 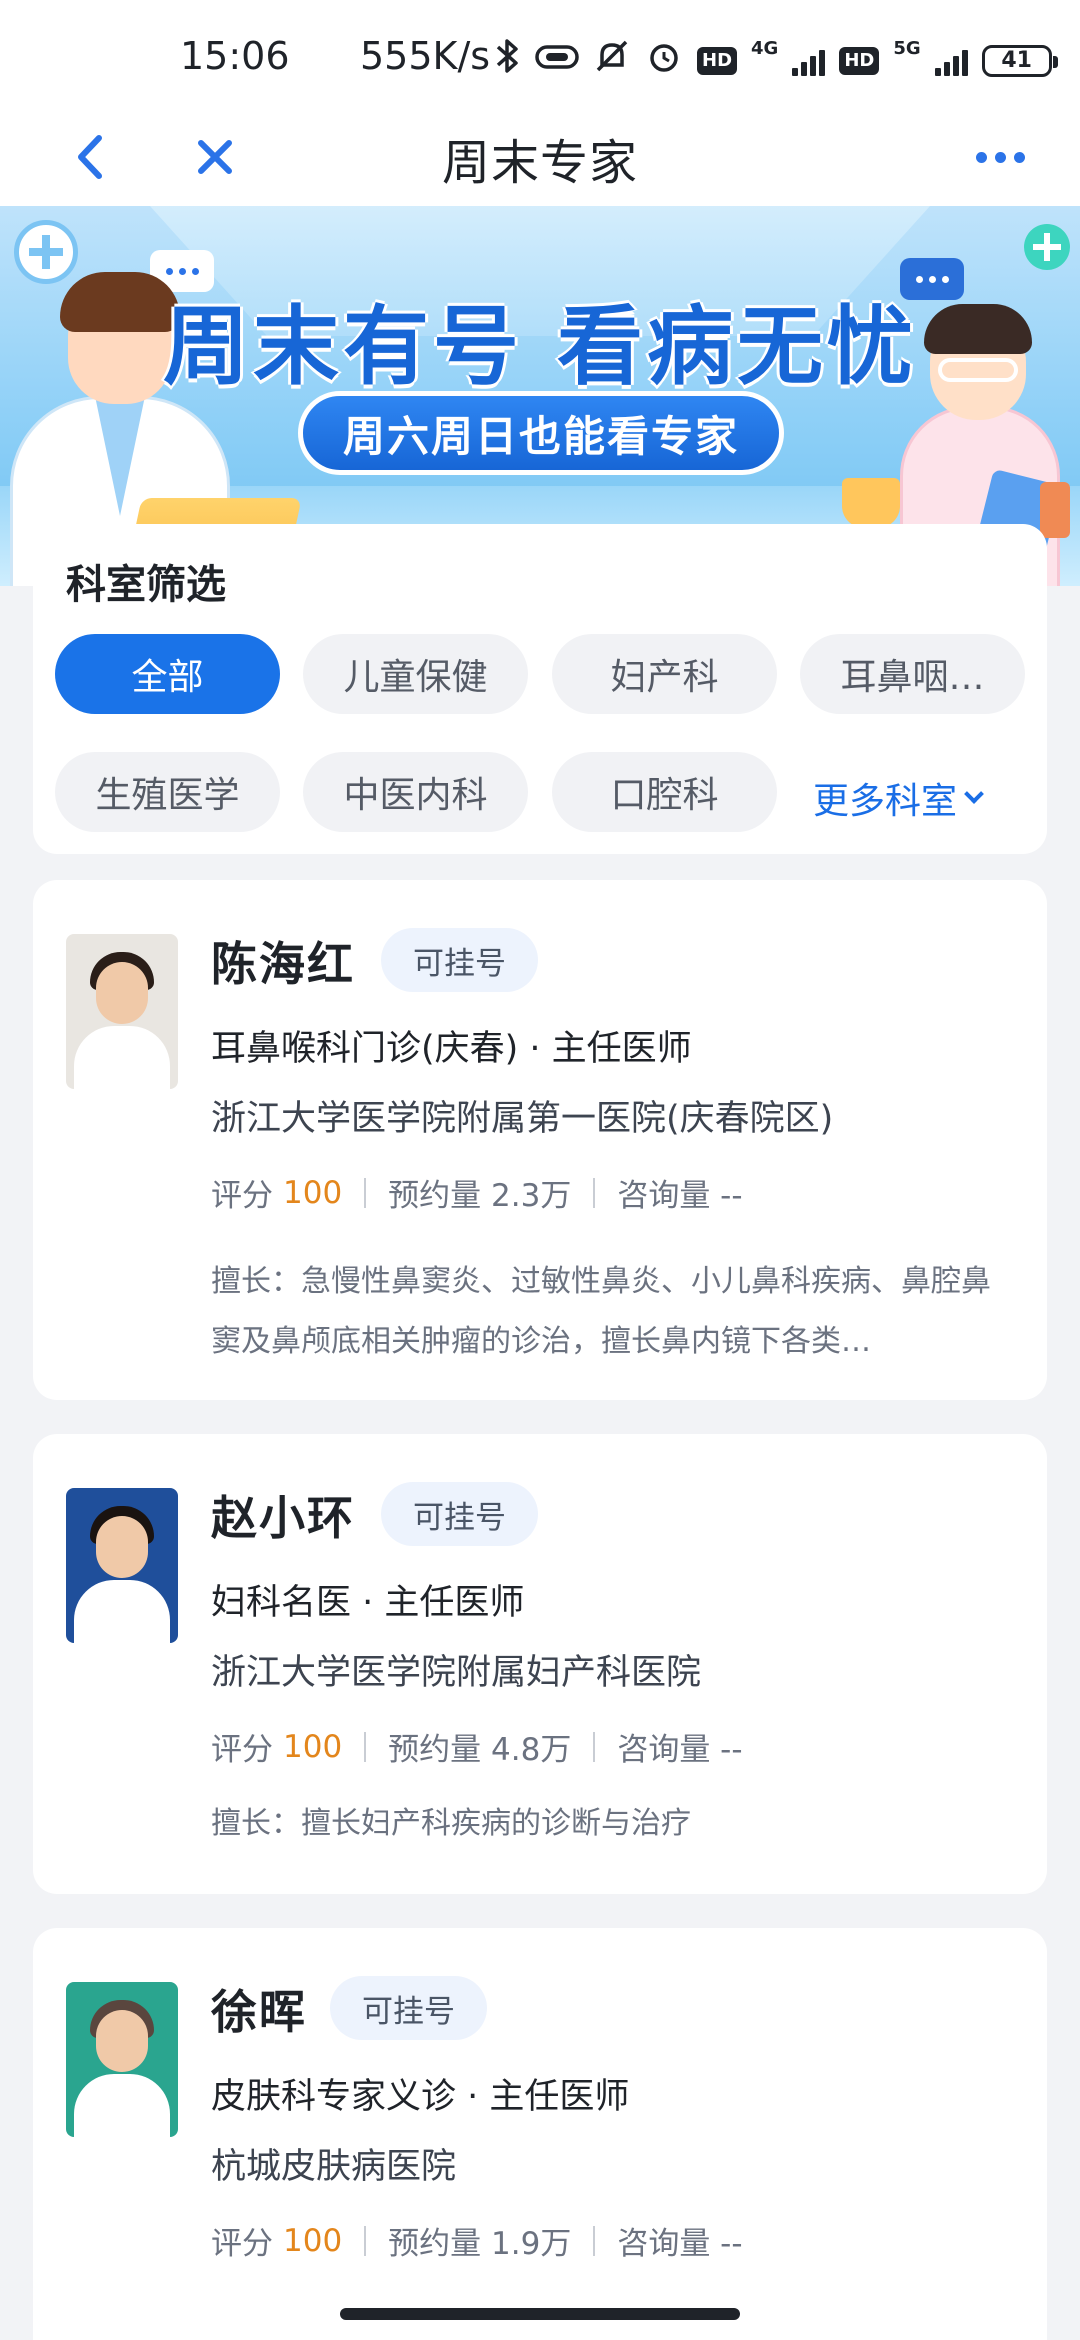 What do you see at coordinates (415, 674) in the screenshot?
I see `dept-chip-child-health: 儿童保健` at bounding box center [415, 674].